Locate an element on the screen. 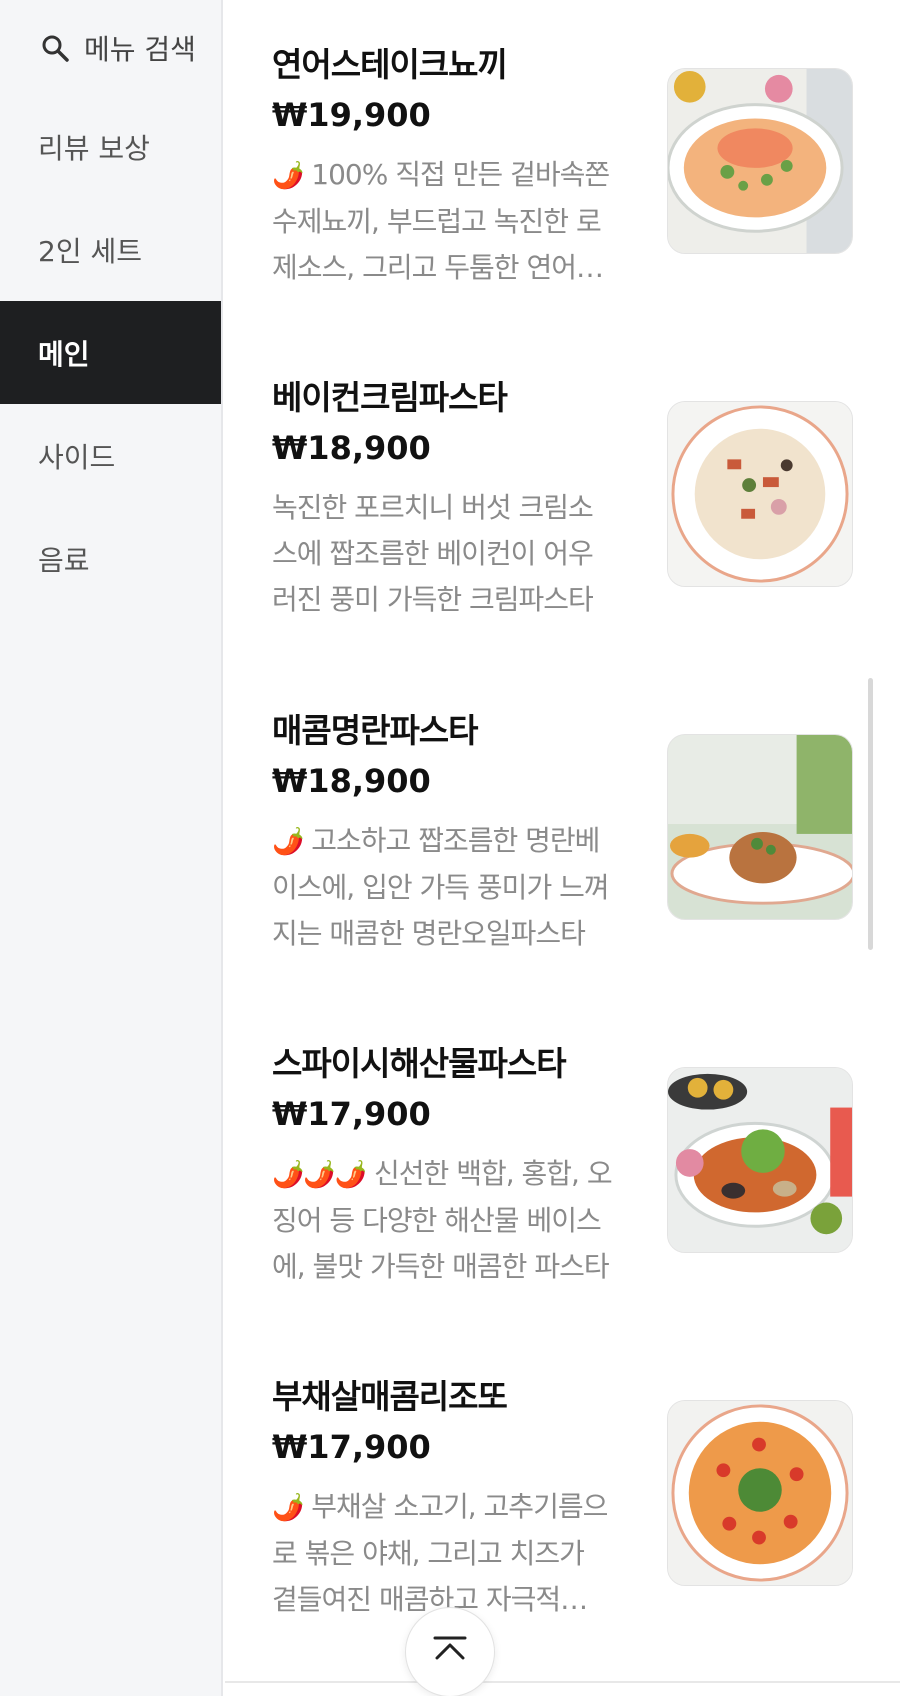 Image resolution: width=900 pixels, height=1696 pixels. chevron-up-icon is located at coordinates (450, 1648).